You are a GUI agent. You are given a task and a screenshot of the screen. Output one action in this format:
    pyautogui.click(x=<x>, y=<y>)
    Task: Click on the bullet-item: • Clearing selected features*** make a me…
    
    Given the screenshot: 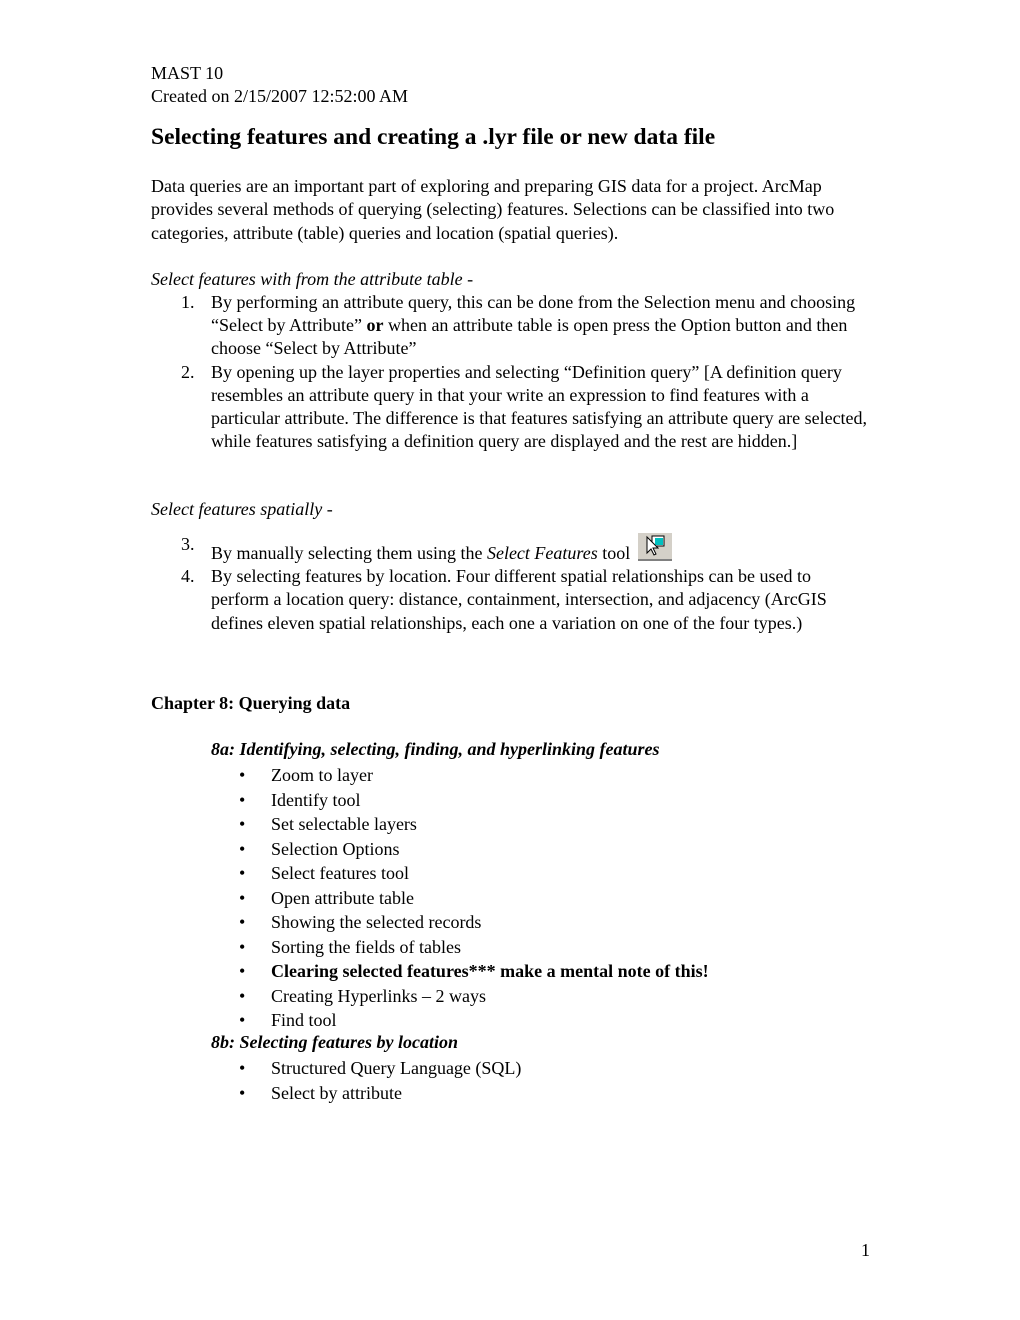 What is the action you would take?
    pyautogui.click(x=460, y=971)
    